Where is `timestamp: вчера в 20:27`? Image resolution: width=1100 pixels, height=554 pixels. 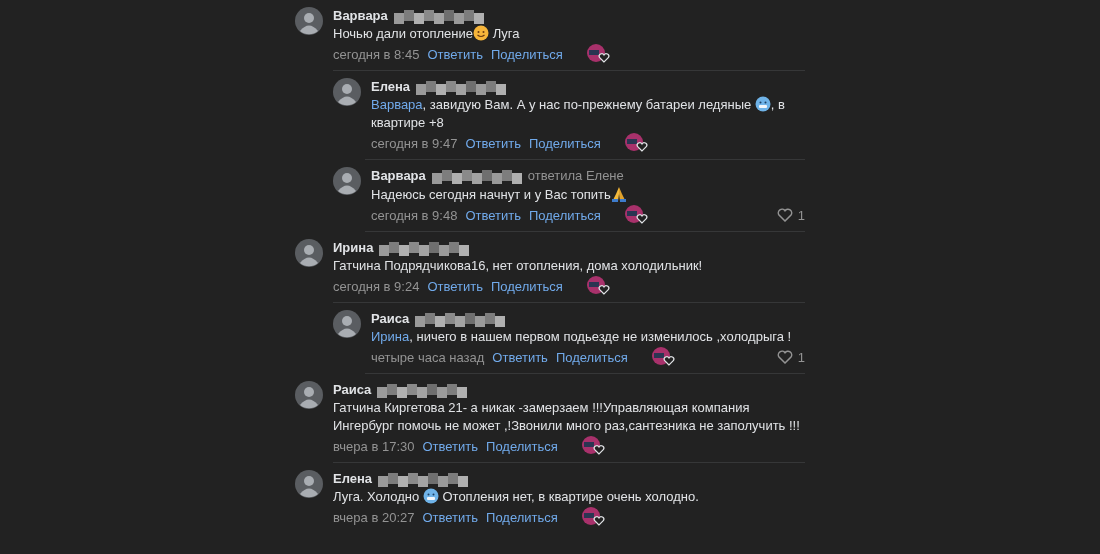
timestamp: вчера в 20:27 is located at coordinates (374, 517).